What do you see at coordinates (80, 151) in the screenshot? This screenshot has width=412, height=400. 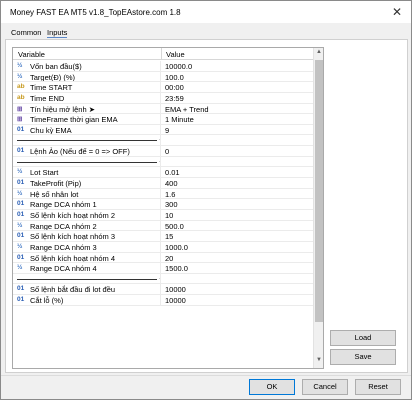 I see `param-label: Lệnh Ảo (Nếu để = 0 => OFF)` at bounding box center [80, 151].